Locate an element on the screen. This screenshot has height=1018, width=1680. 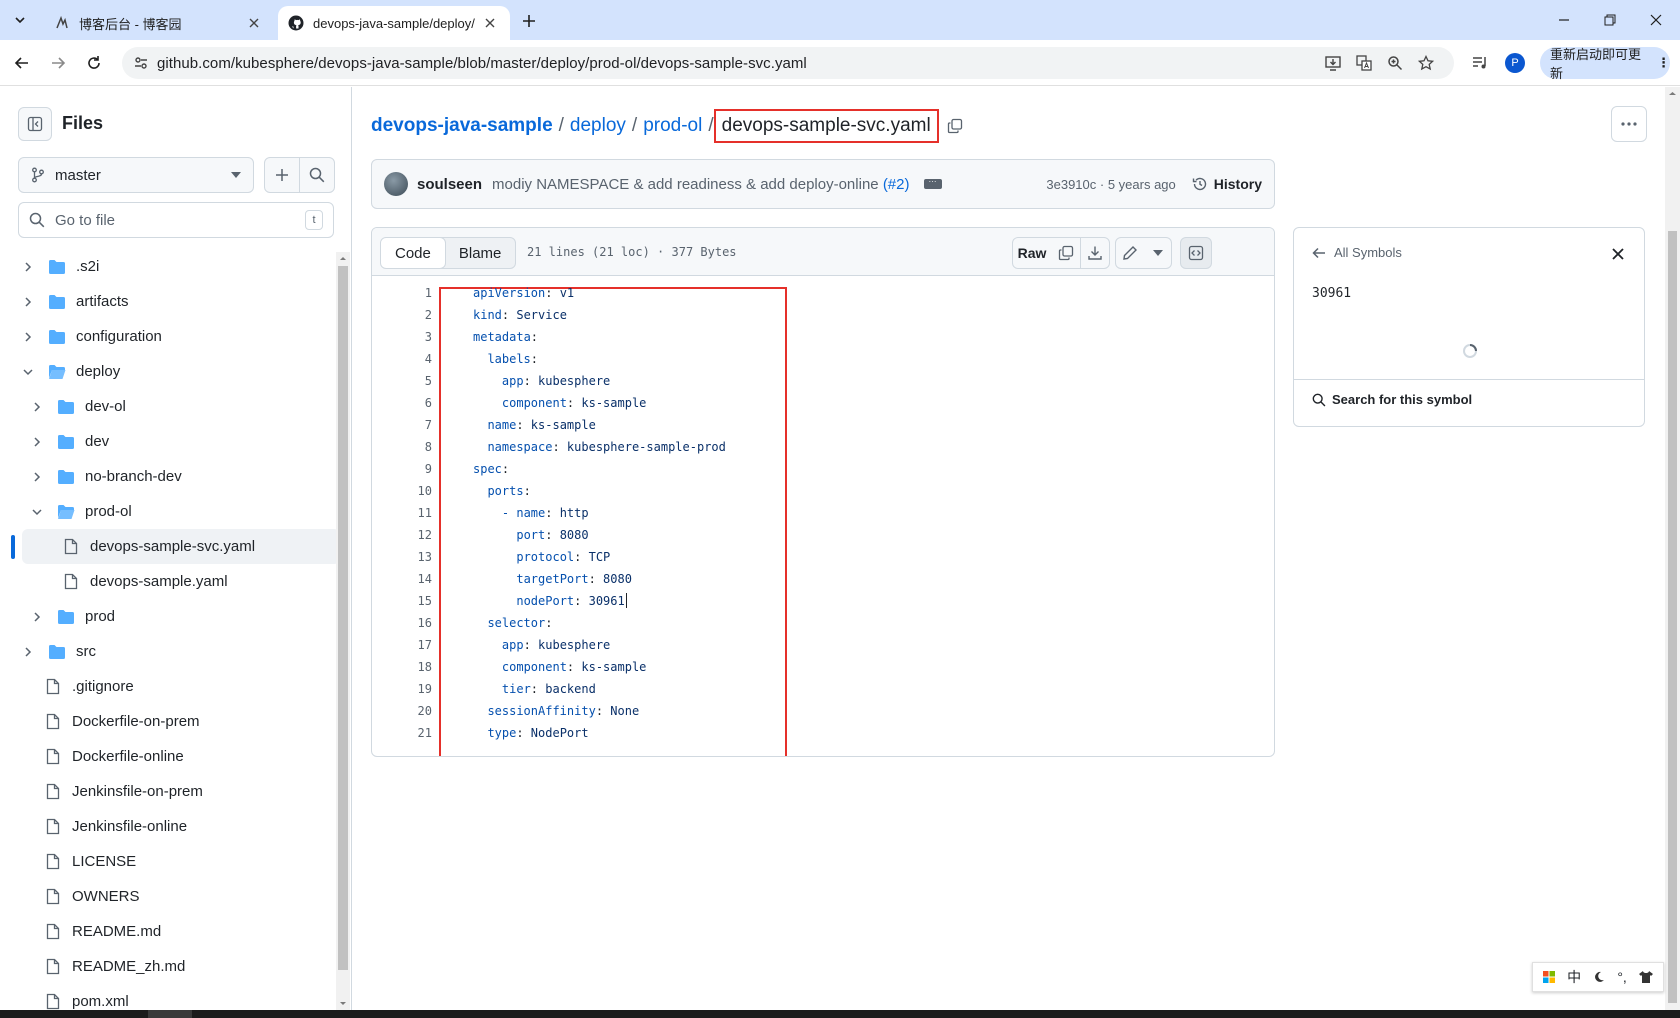
raw-button: Raw is located at coordinates (1032, 253).